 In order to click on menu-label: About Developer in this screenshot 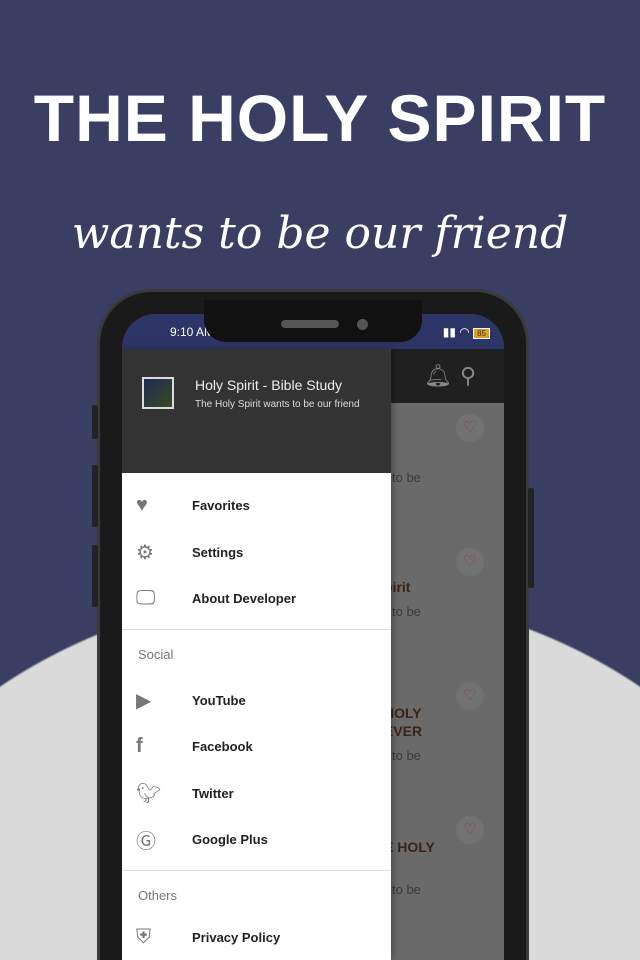, I will do `click(244, 598)`.